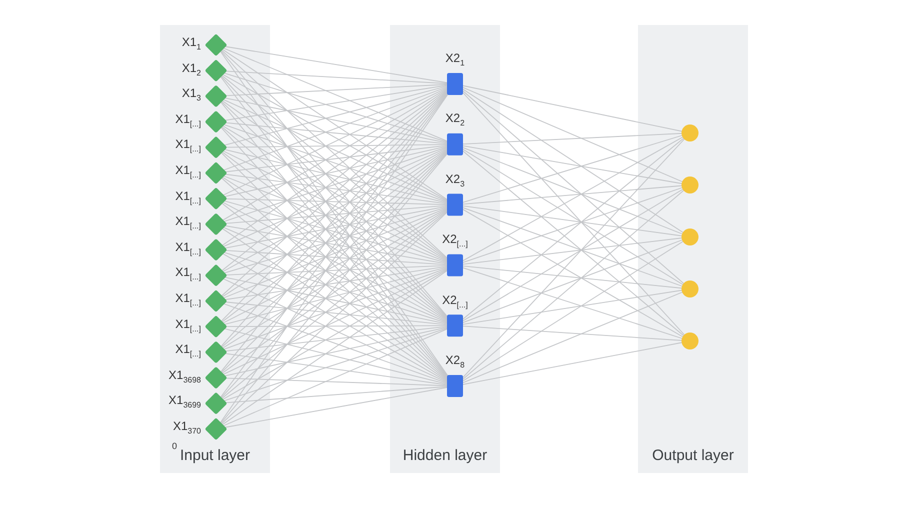 This screenshot has height=507, width=900. Describe the element at coordinates (184, 376) in the screenshot. I see `node-label: X1$_{3698}$` at that location.